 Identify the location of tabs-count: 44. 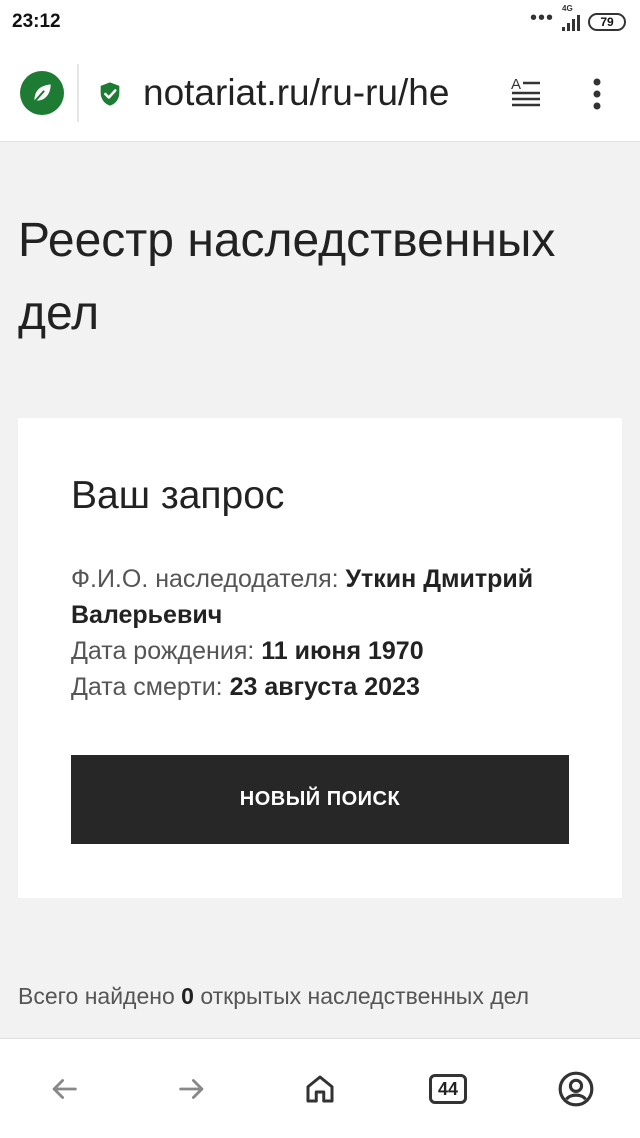
(448, 1088).